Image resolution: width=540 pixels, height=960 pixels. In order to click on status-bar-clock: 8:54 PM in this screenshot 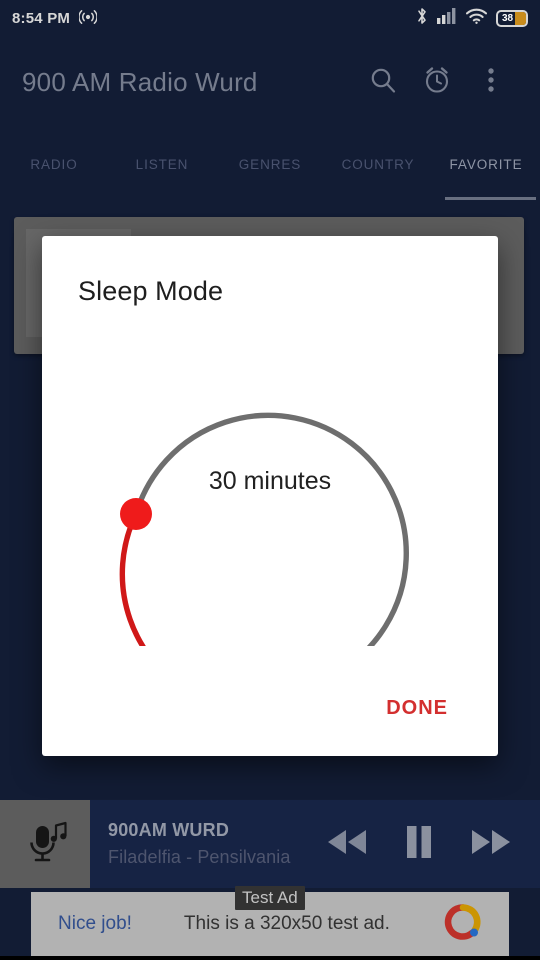, I will do `click(41, 18)`.